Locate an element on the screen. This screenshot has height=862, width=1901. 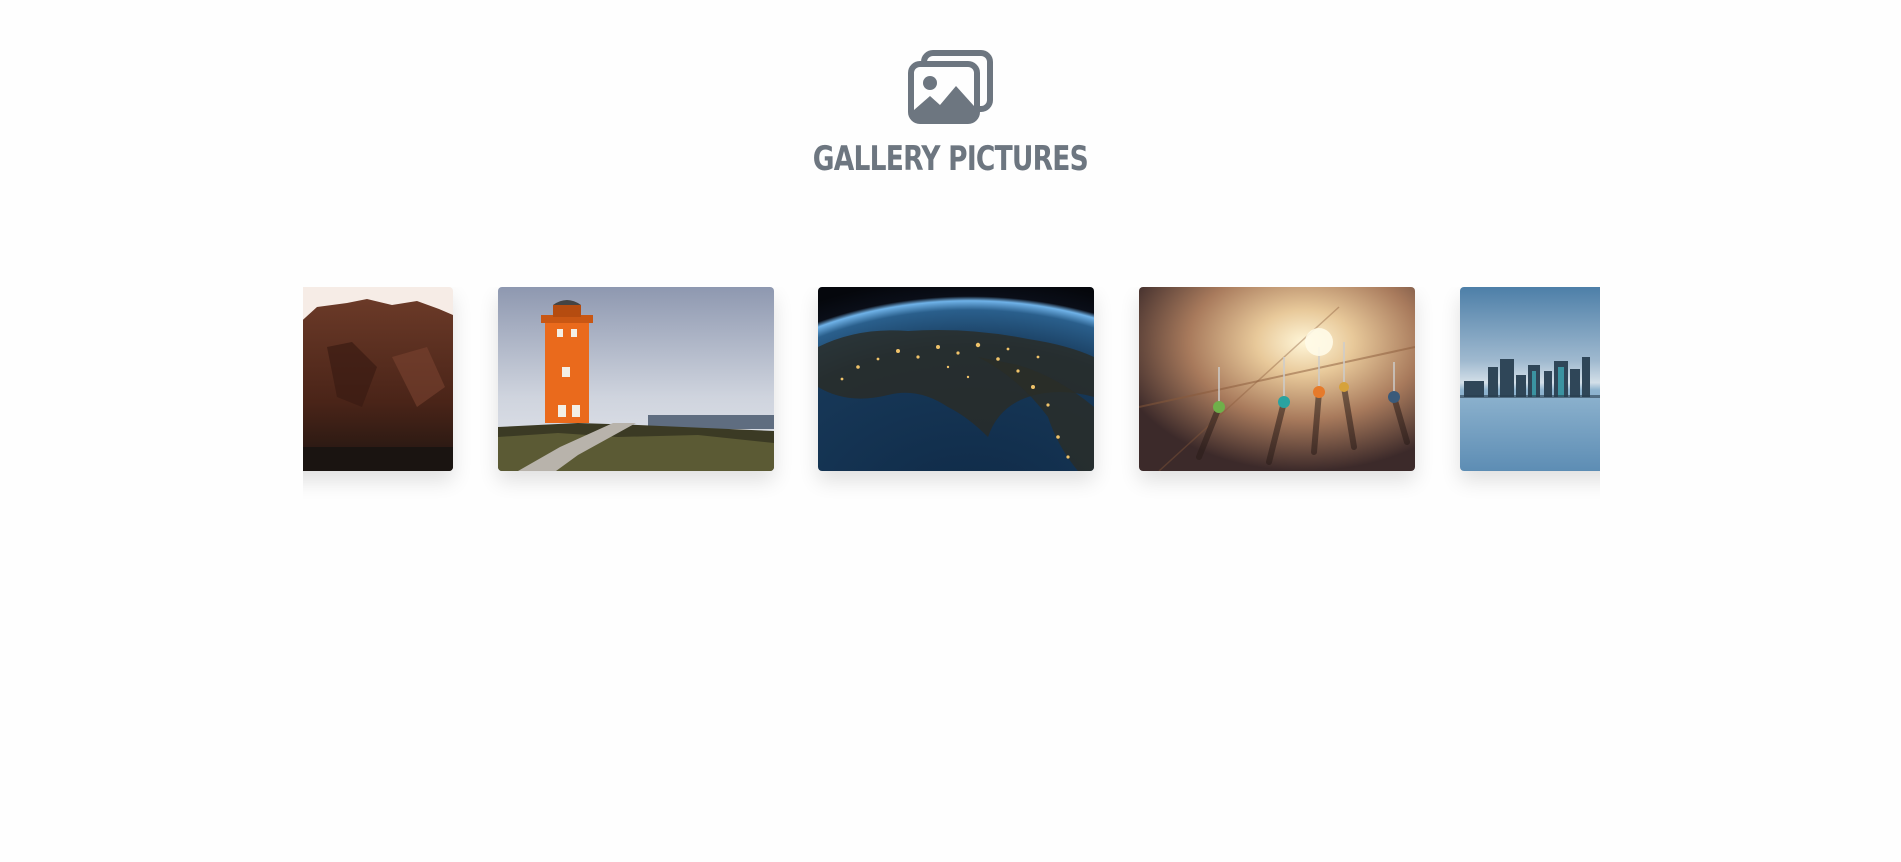
slide-map-pins is located at coordinates (1277, 379).